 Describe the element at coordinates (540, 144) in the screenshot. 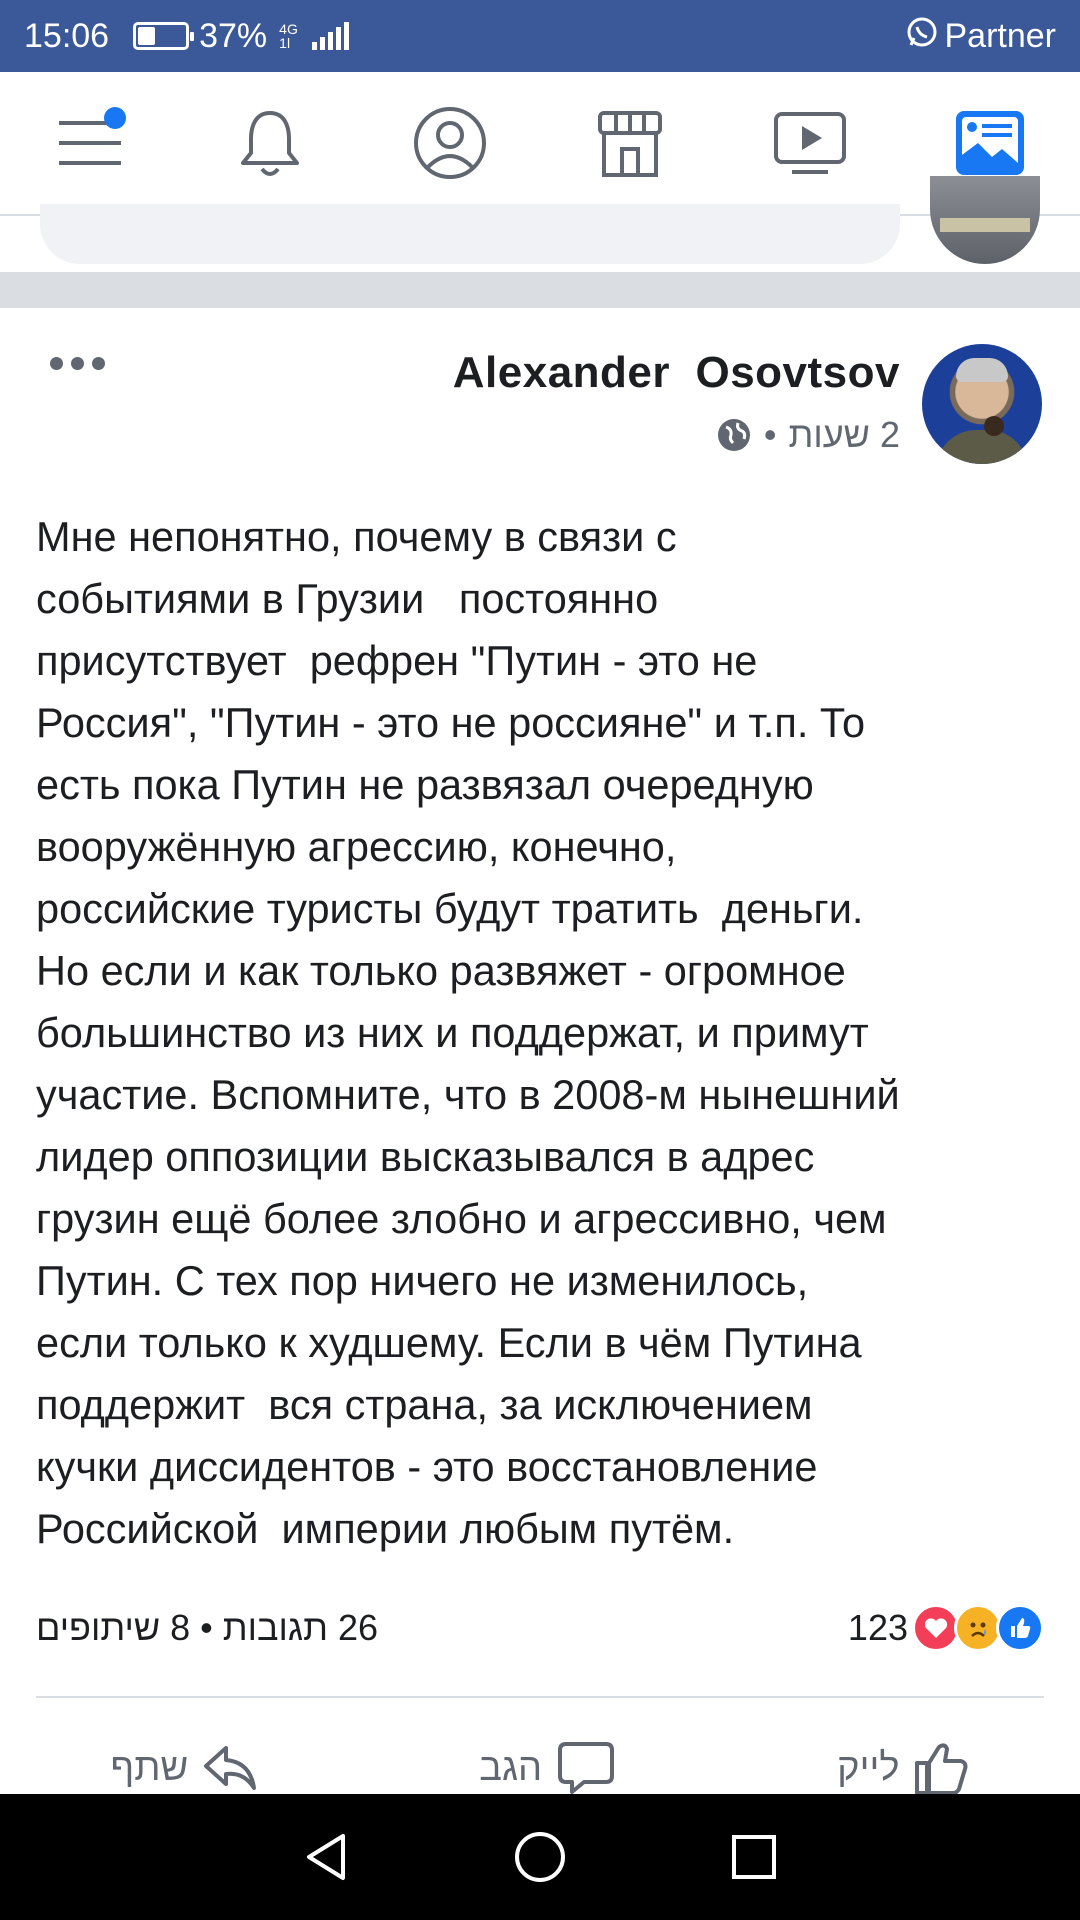

I see `top-nav` at that location.